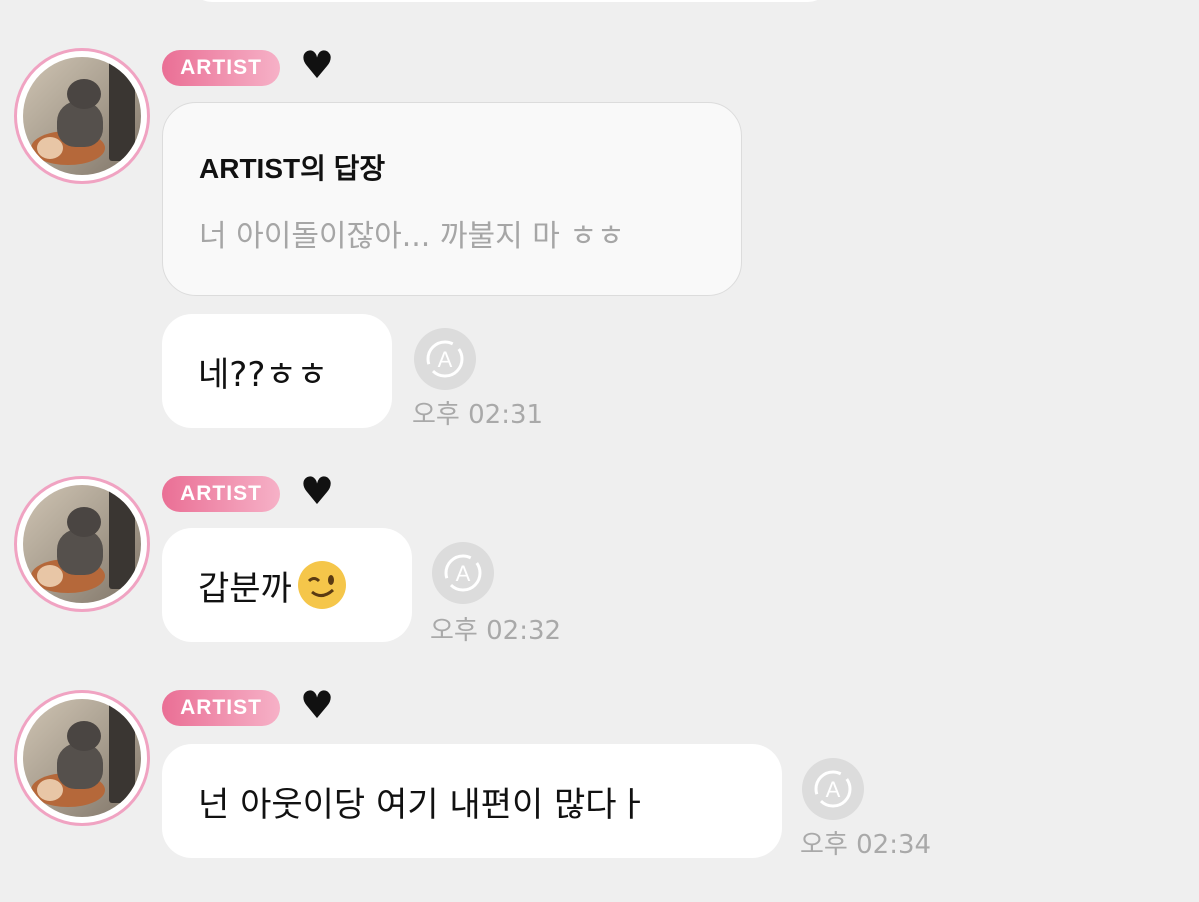  Describe the element at coordinates (245, 588) in the screenshot. I see `message-text: 갑분까` at that location.